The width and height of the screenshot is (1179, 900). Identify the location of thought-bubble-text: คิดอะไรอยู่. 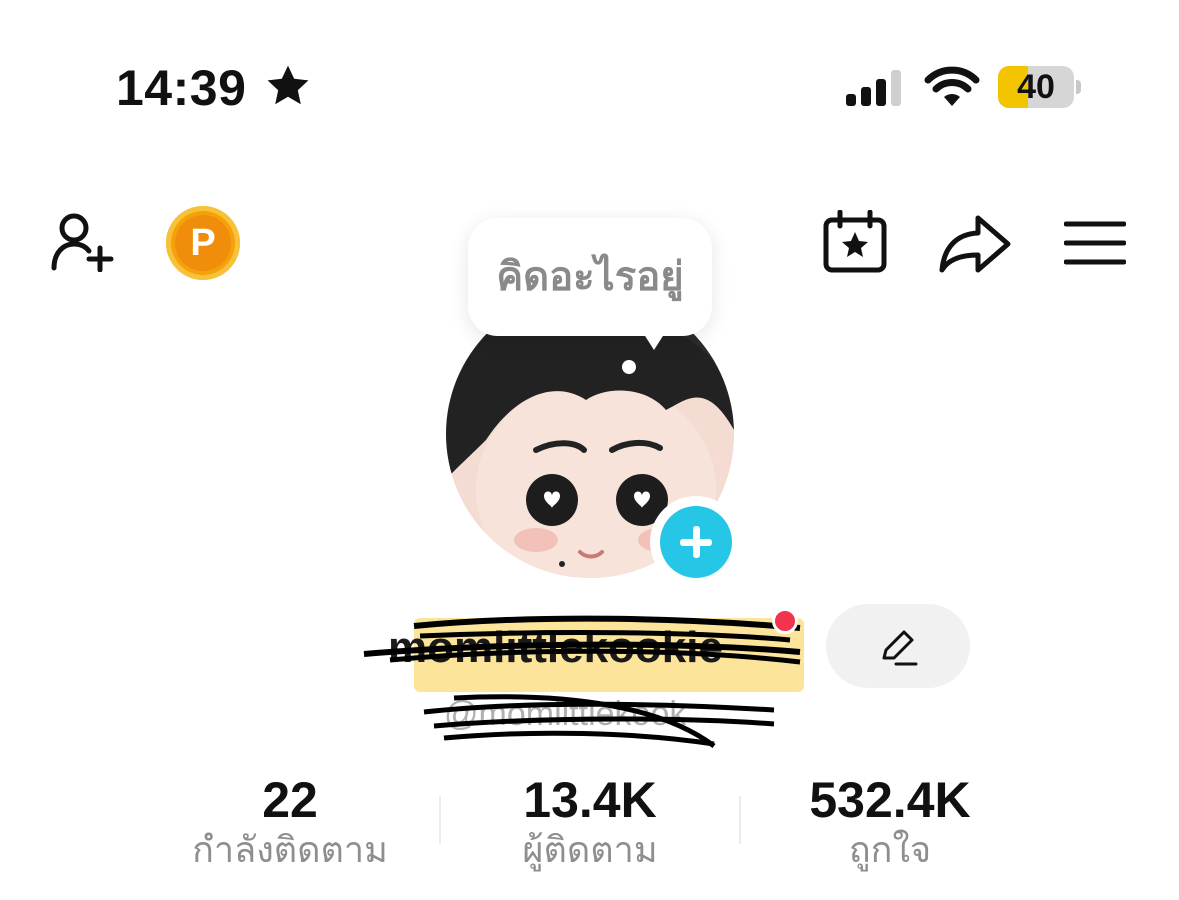
(590, 277).